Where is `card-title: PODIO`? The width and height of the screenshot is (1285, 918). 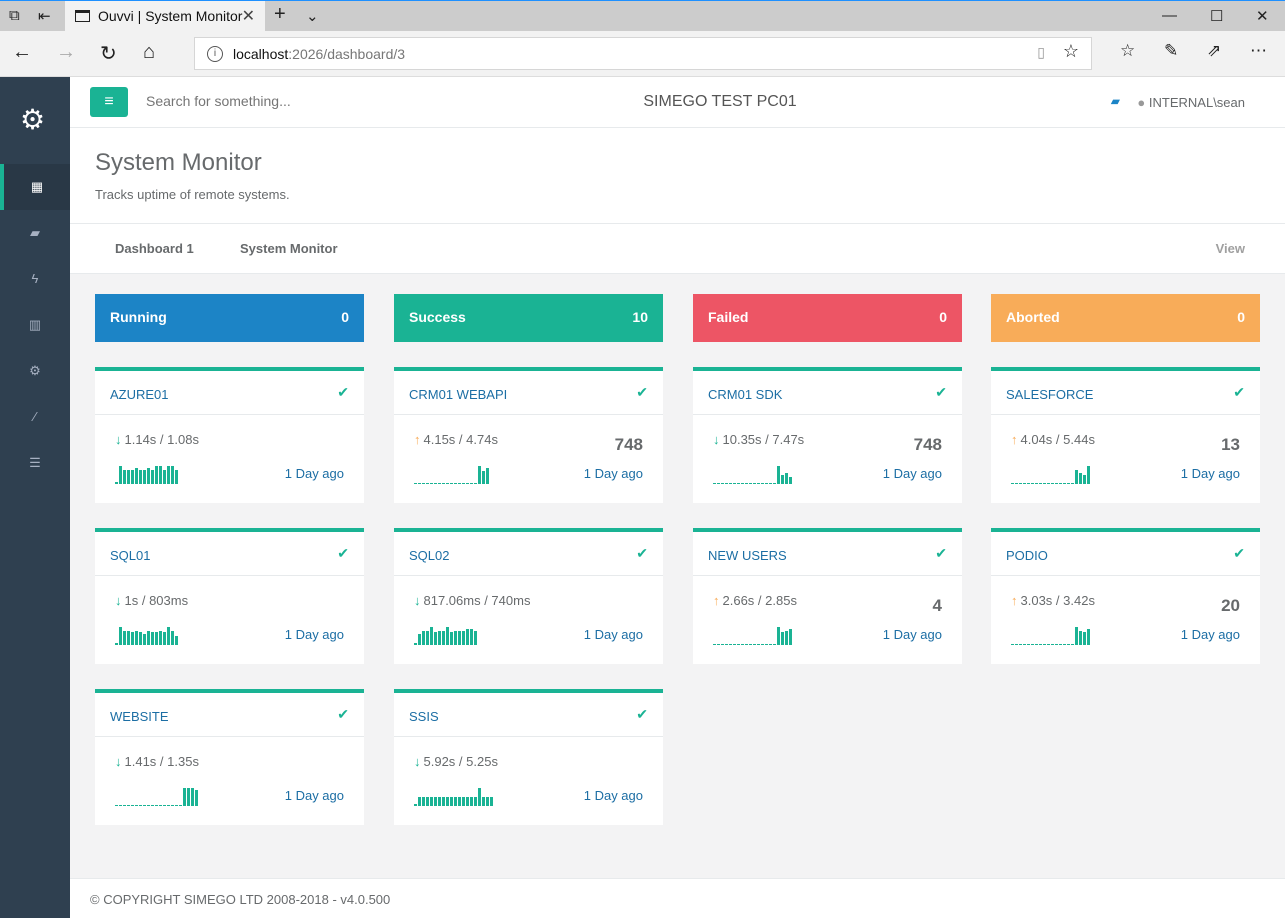 card-title: PODIO is located at coordinates (1027, 555).